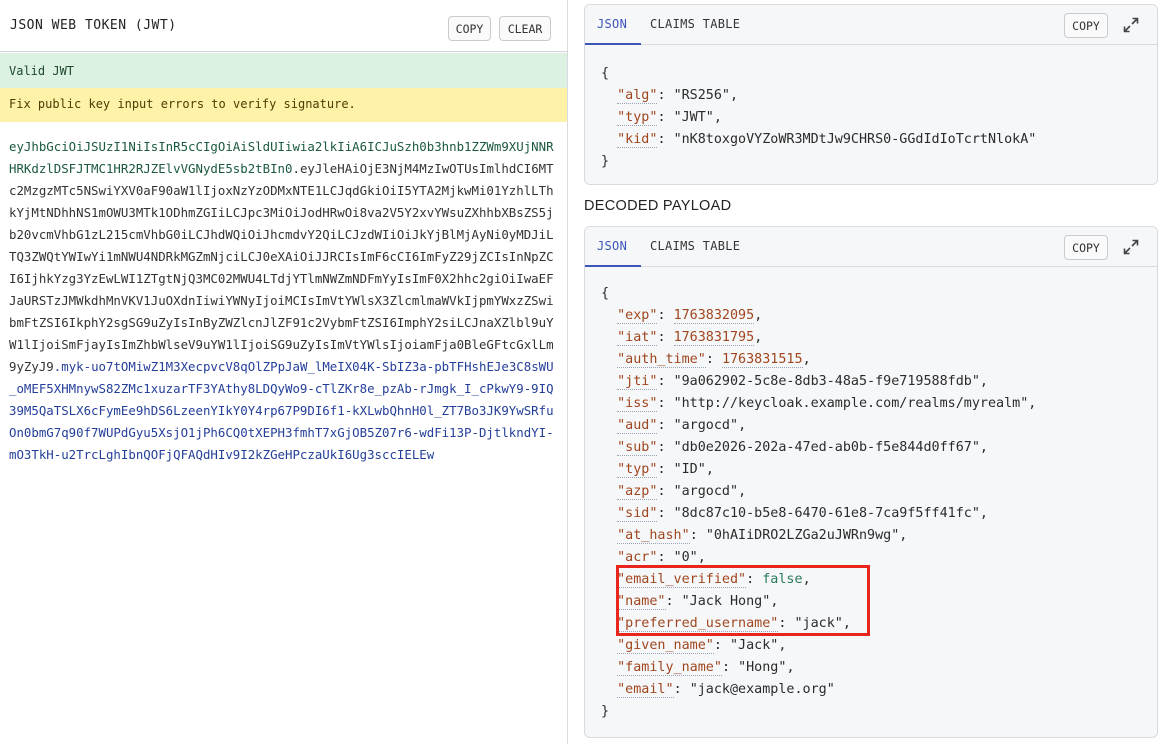 The height and width of the screenshot is (744, 1160). I want to click on claim-key: "sid", so click(637, 514).